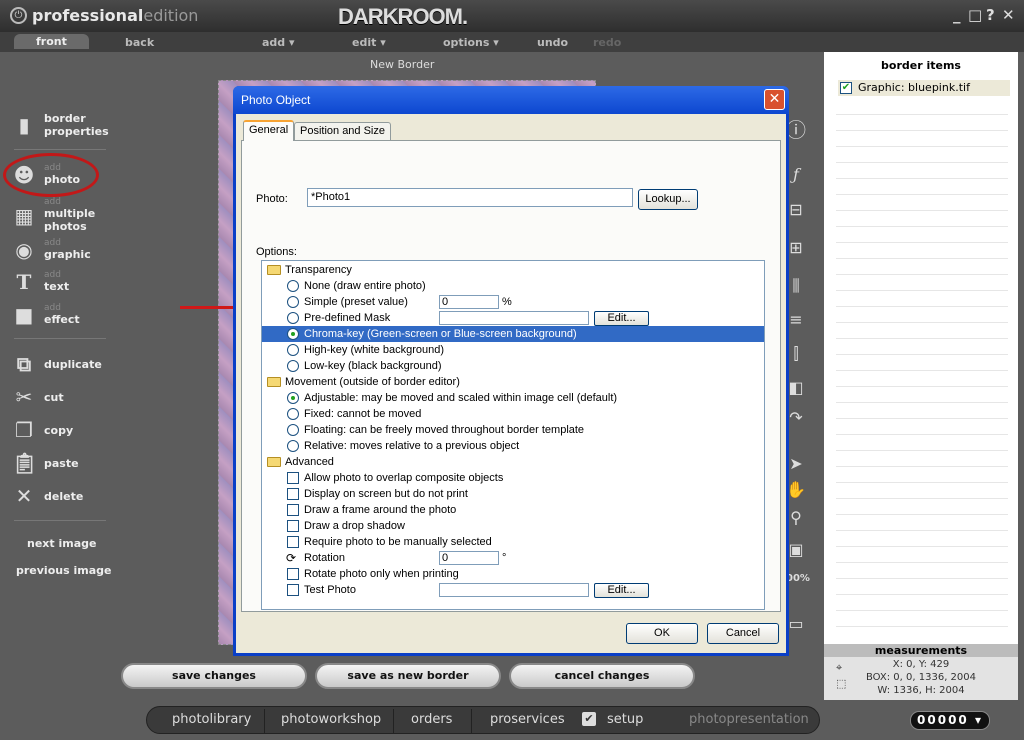 Image resolution: width=1024 pixels, height=740 pixels. Describe the element at coordinates (469, 302) in the screenshot. I see `simple-value-input: 0` at that location.